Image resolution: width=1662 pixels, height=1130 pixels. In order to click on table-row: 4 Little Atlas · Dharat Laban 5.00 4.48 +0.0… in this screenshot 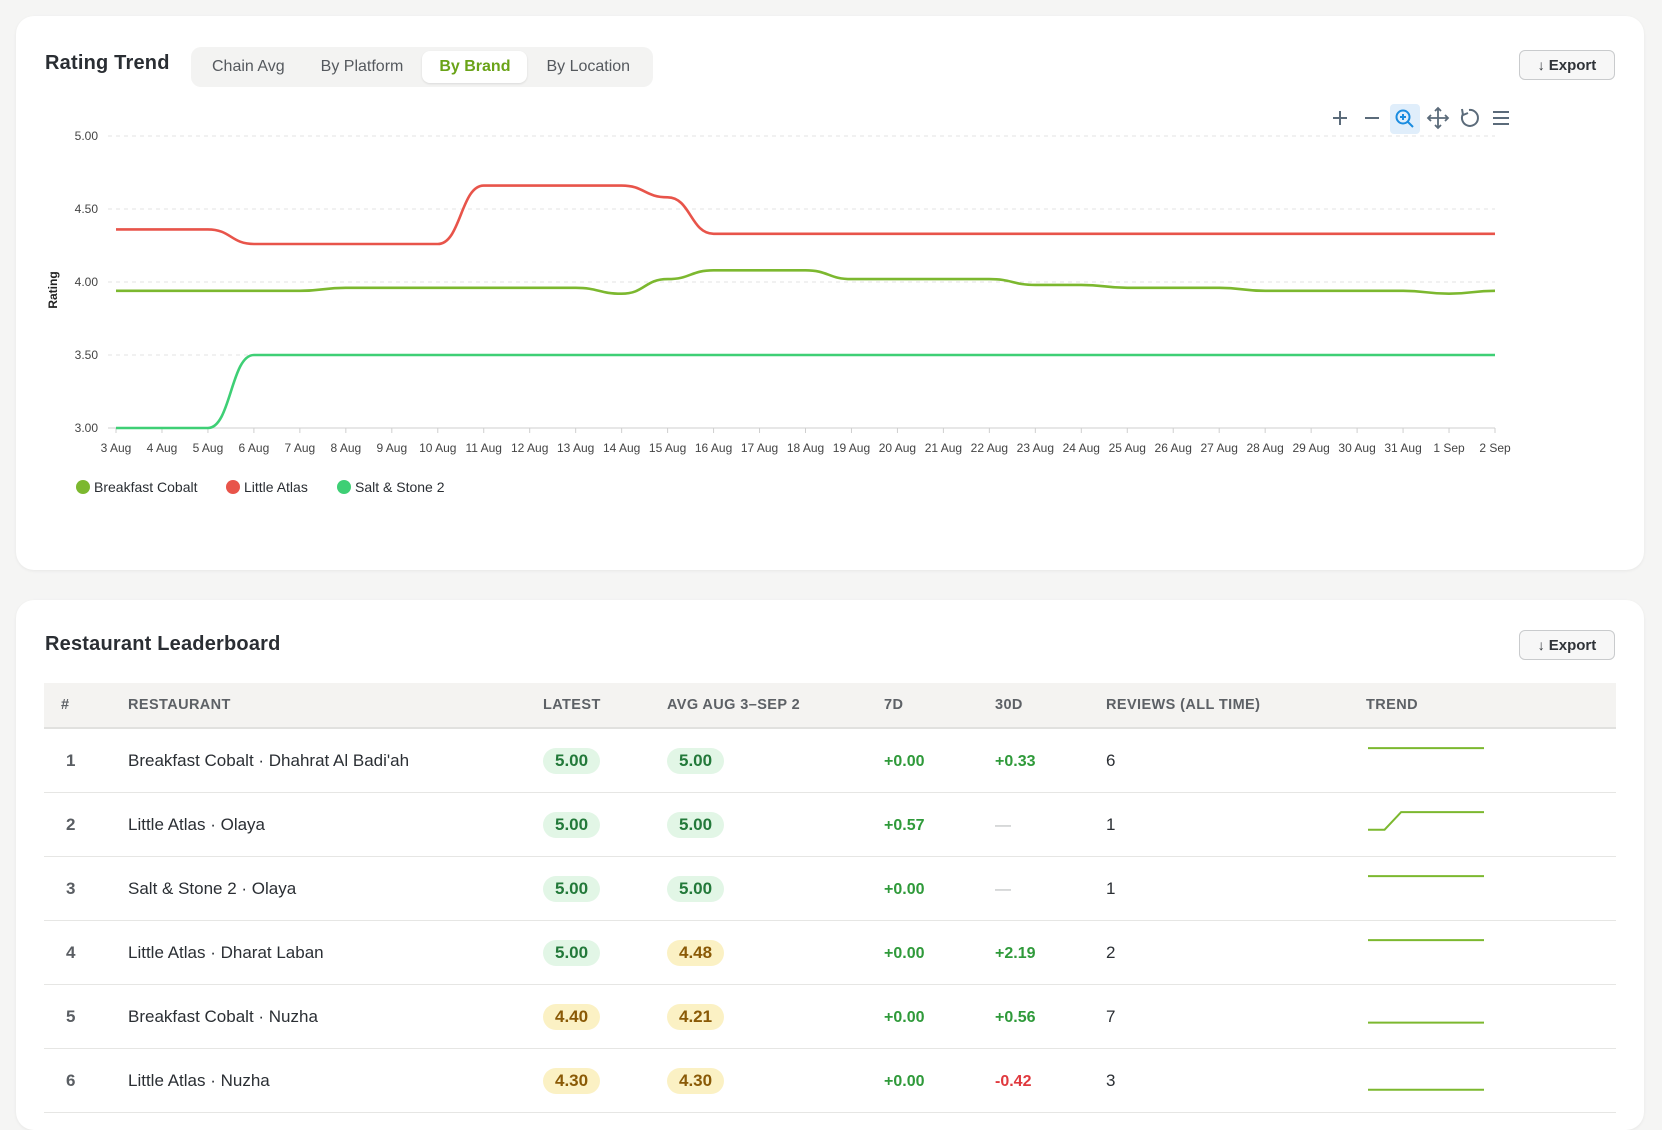, I will do `click(830, 952)`.